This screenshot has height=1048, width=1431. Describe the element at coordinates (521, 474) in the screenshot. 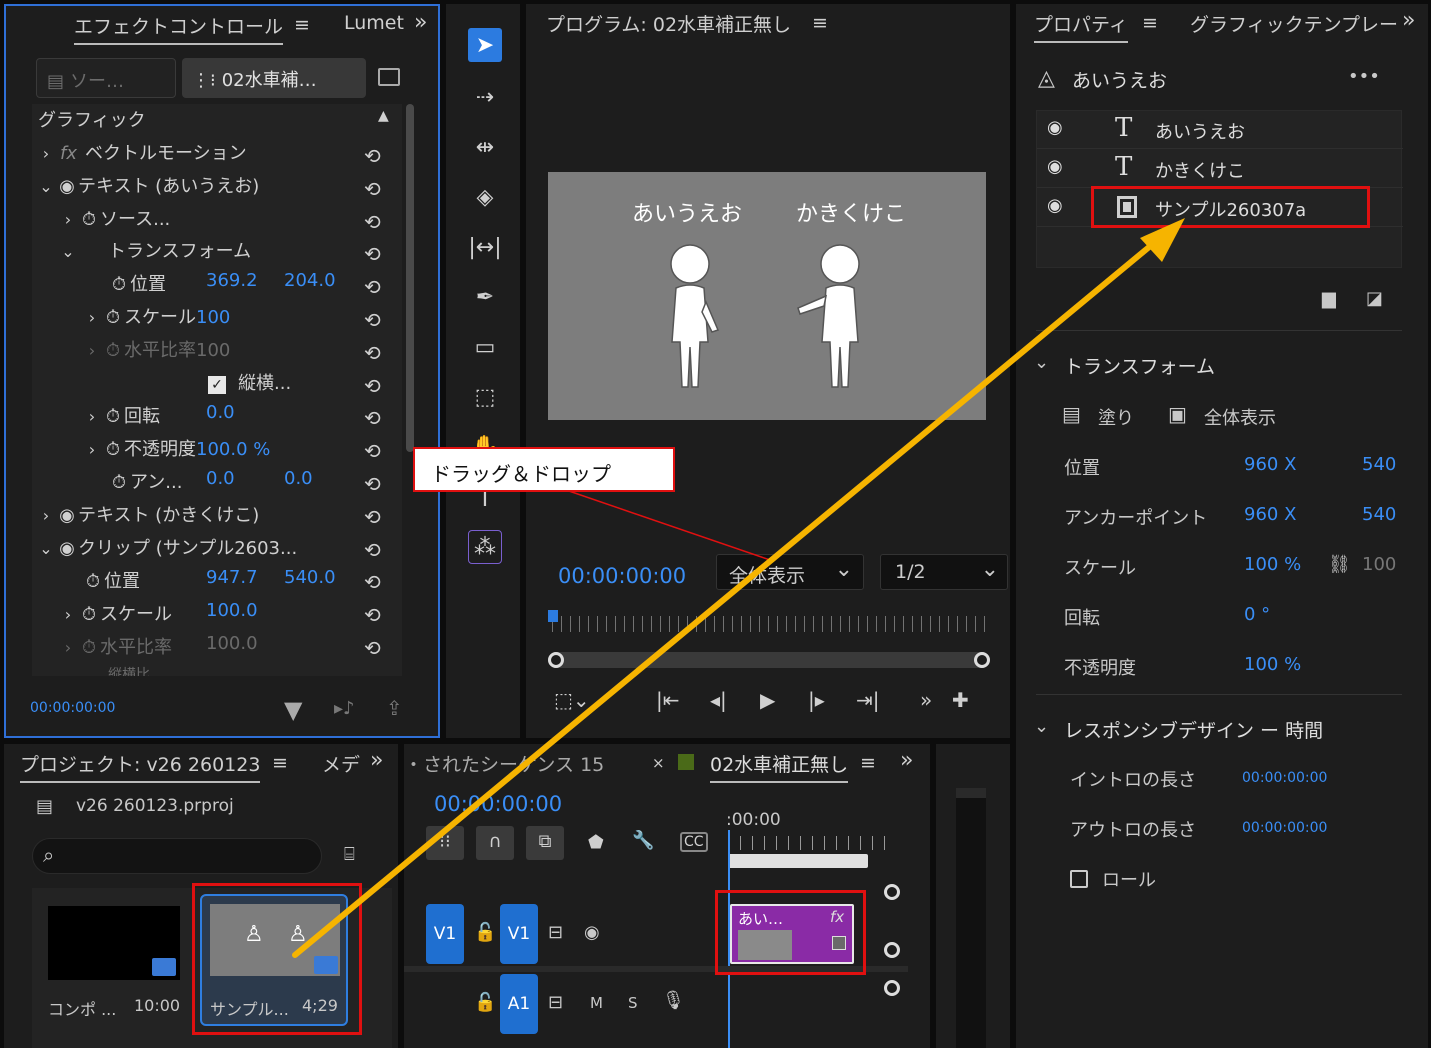

I see `callout-text: ドラッグ＆ドロップ` at that location.